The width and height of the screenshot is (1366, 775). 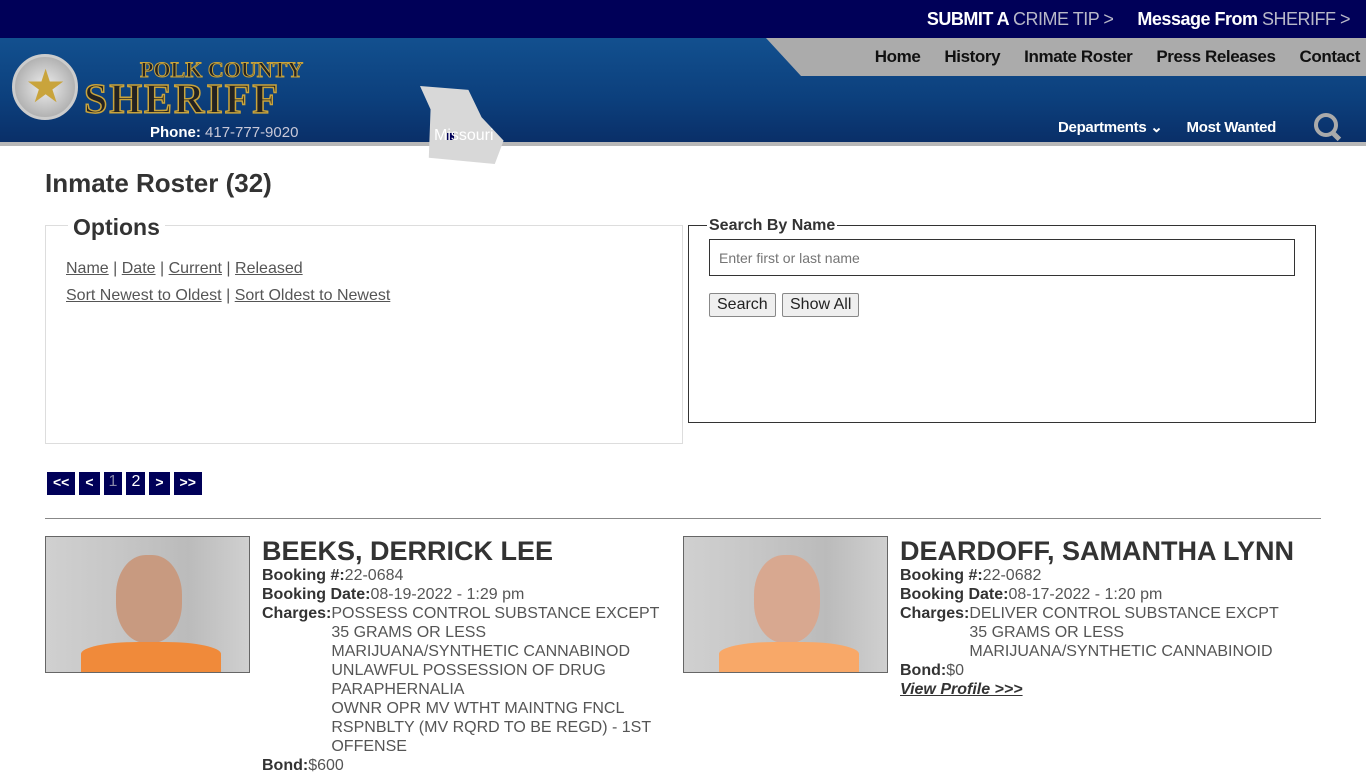 I want to click on nav-contact: Contact, so click(x=1330, y=57).